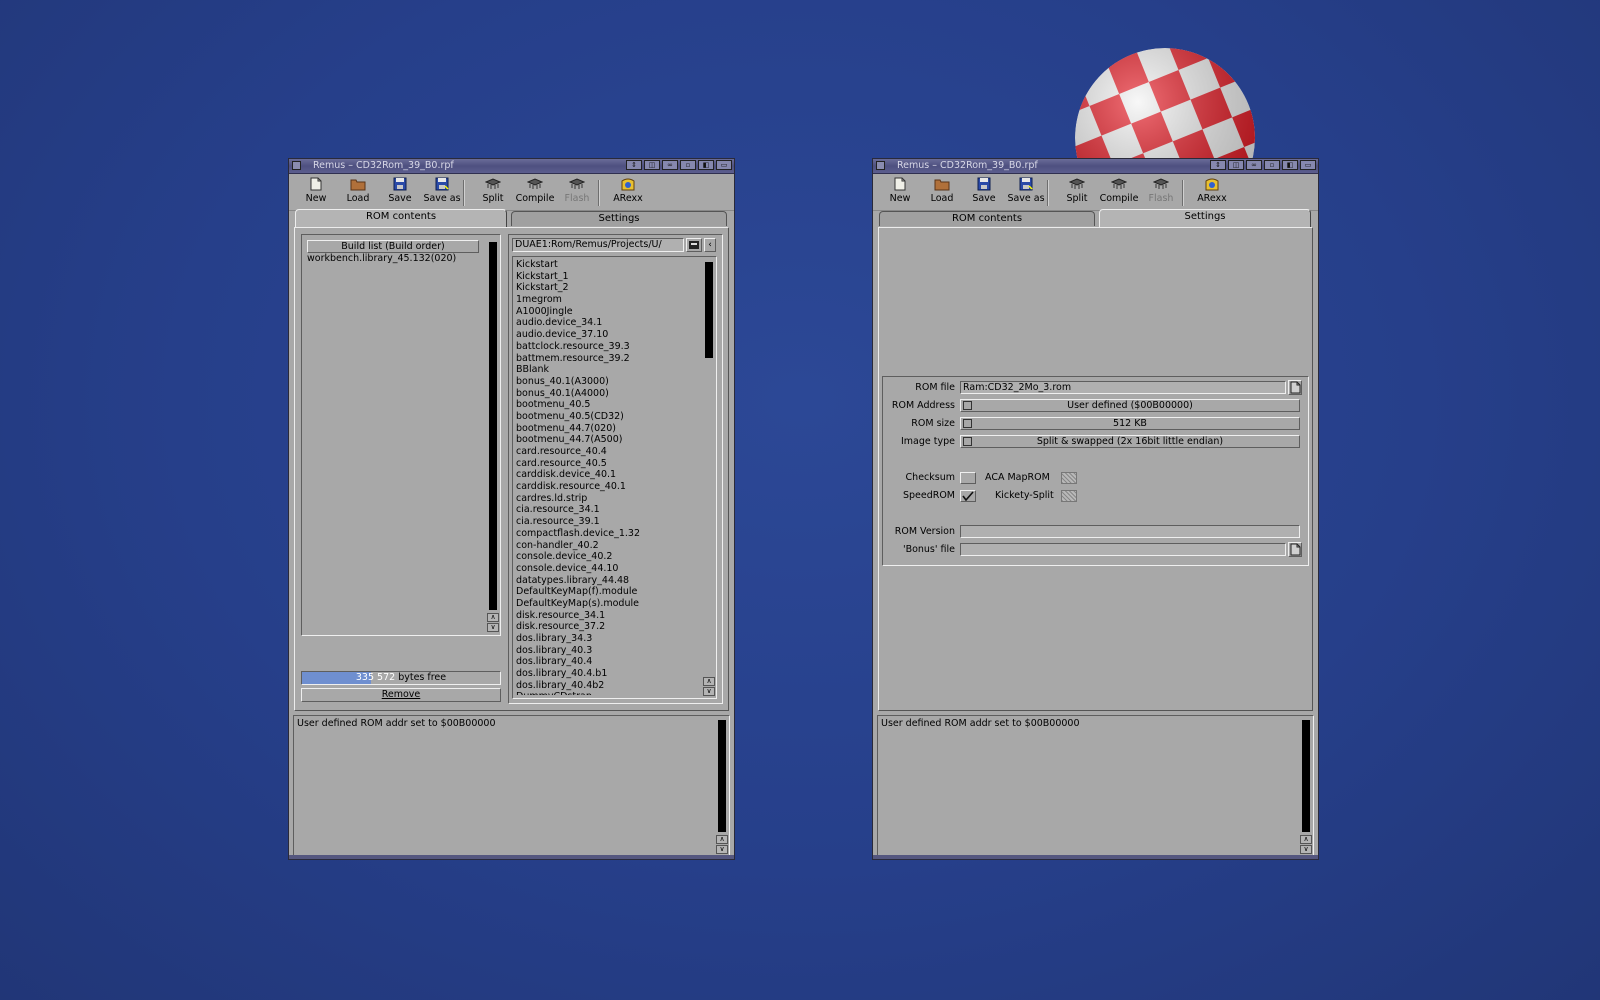  Describe the element at coordinates (603, 510) in the screenshot. I see `list-item: cia.resource_34.1` at that location.